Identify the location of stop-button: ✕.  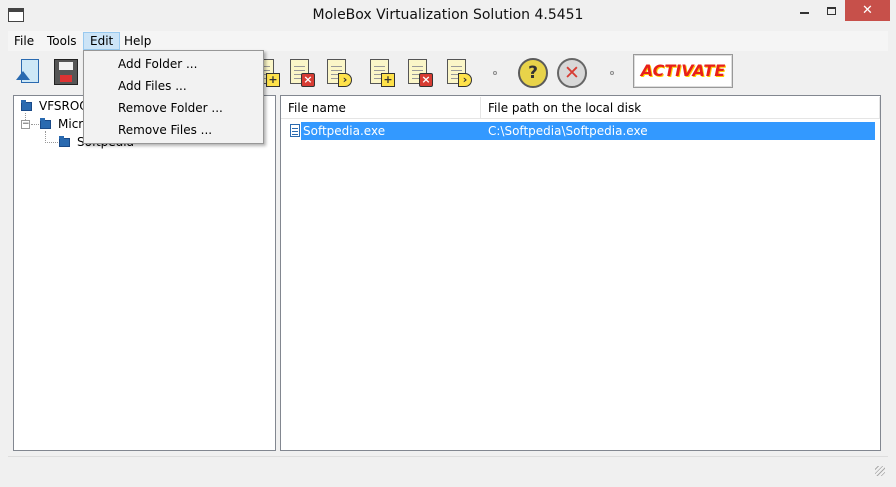
(572, 73).